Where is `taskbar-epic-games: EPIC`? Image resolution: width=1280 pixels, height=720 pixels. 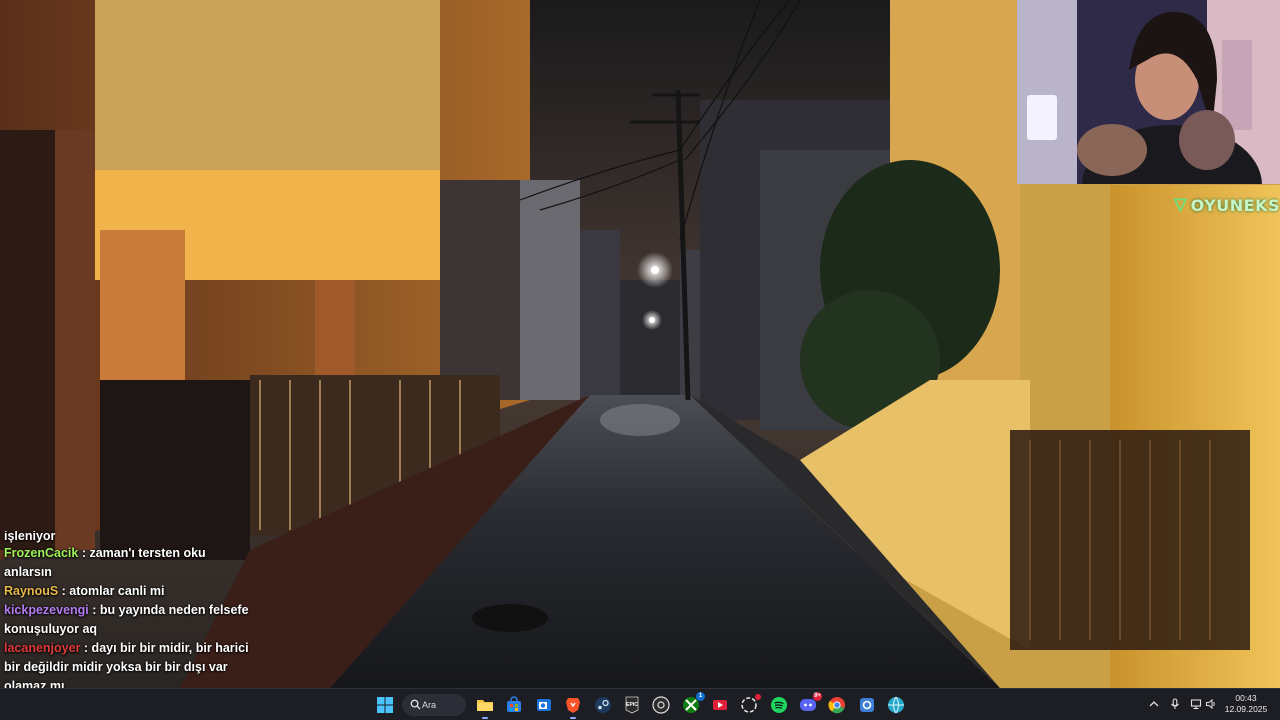 taskbar-epic-games: EPIC is located at coordinates (632, 705).